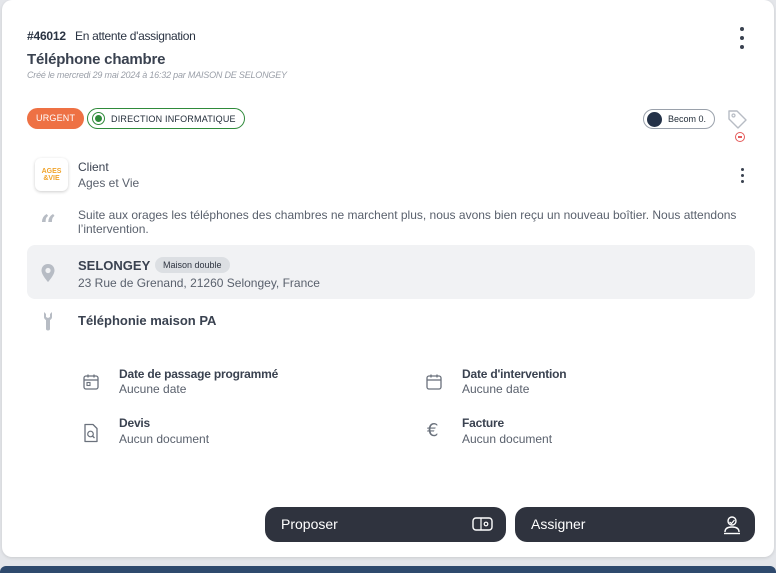  Describe the element at coordinates (740, 137) in the screenshot. I see `minus-circle-icon` at that location.